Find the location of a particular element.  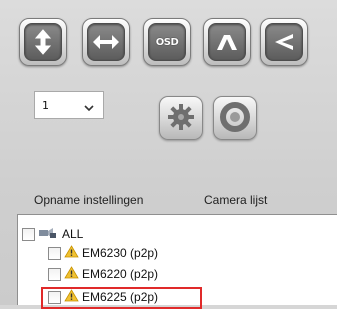

osd-icon: OSD is located at coordinates (167, 42).